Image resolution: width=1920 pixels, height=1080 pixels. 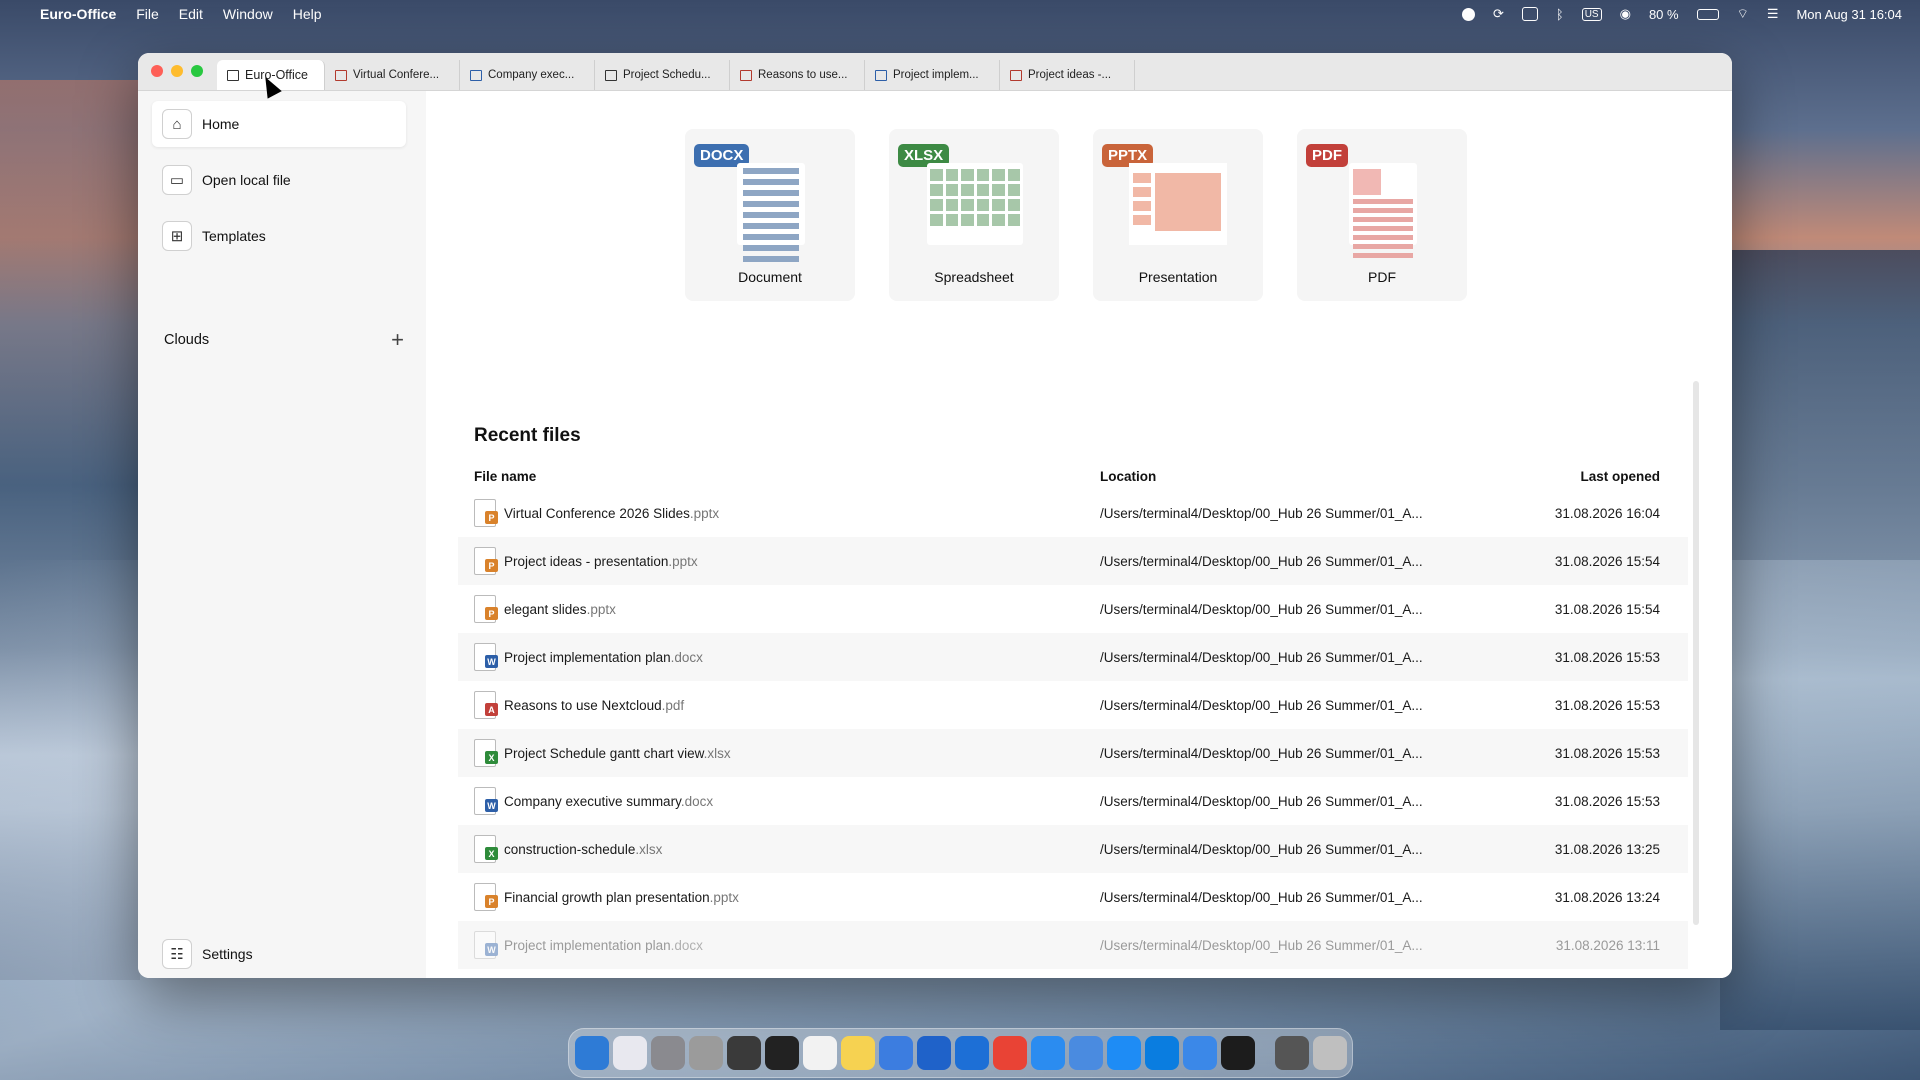 What do you see at coordinates (1162, 1053) in the screenshot?
I see `nextcloud-icon` at bounding box center [1162, 1053].